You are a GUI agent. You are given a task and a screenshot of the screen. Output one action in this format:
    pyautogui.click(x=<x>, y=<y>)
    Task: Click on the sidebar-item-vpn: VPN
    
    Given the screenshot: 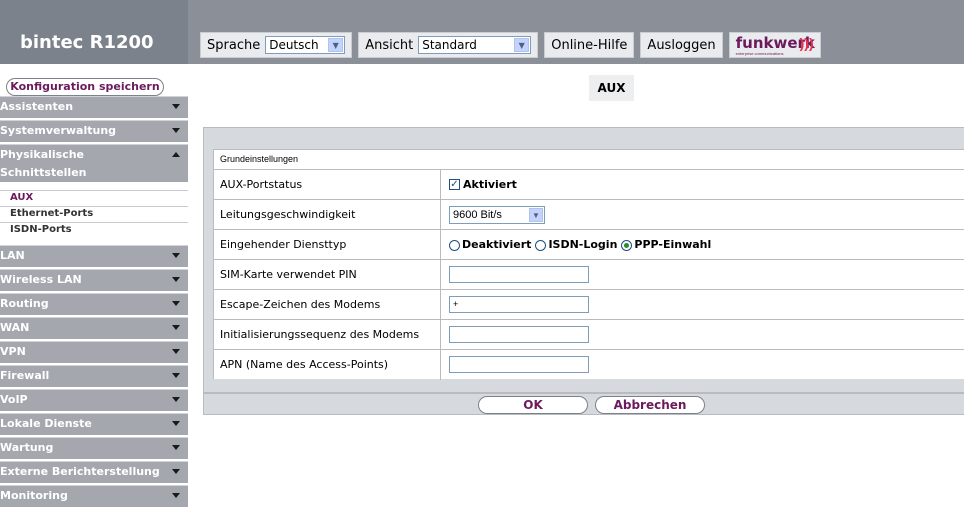 What is the action you would take?
    pyautogui.click(x=94, y=352)
    